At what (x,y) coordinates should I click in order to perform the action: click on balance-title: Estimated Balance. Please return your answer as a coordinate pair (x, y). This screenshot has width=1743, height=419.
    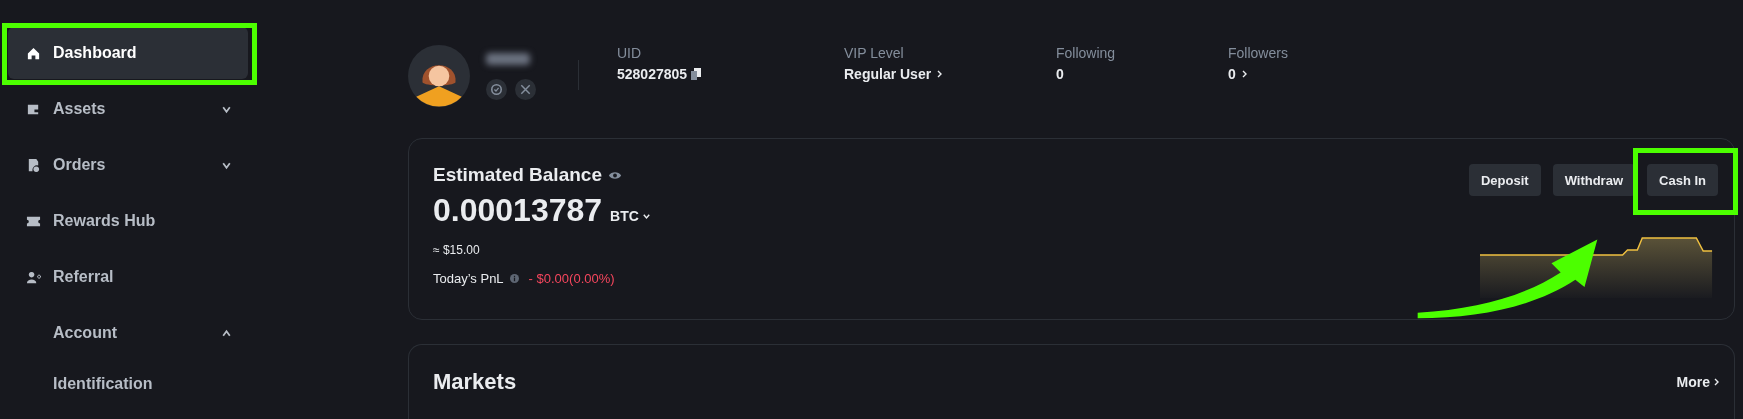
    Looking at the image, I should click on (517, 175).